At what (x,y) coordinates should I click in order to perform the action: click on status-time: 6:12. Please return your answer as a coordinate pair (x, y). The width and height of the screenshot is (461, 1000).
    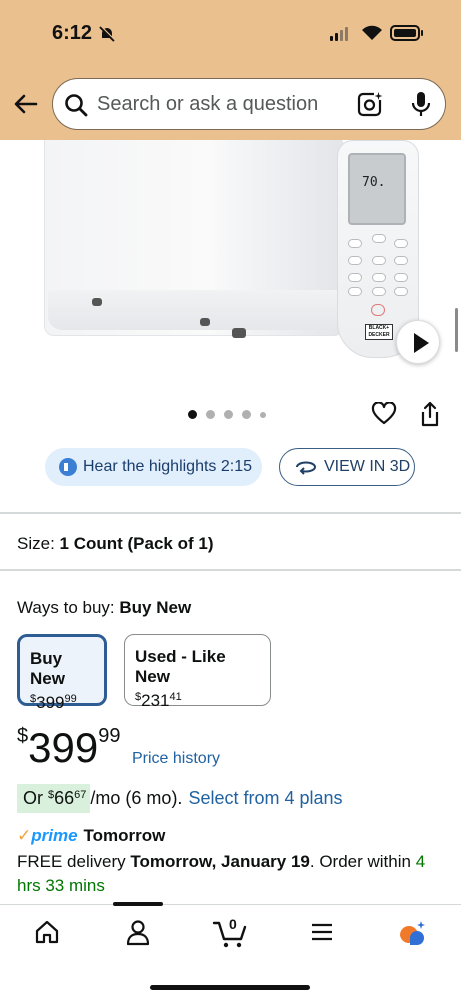
    Looking at the image, I should click on (72, 33).